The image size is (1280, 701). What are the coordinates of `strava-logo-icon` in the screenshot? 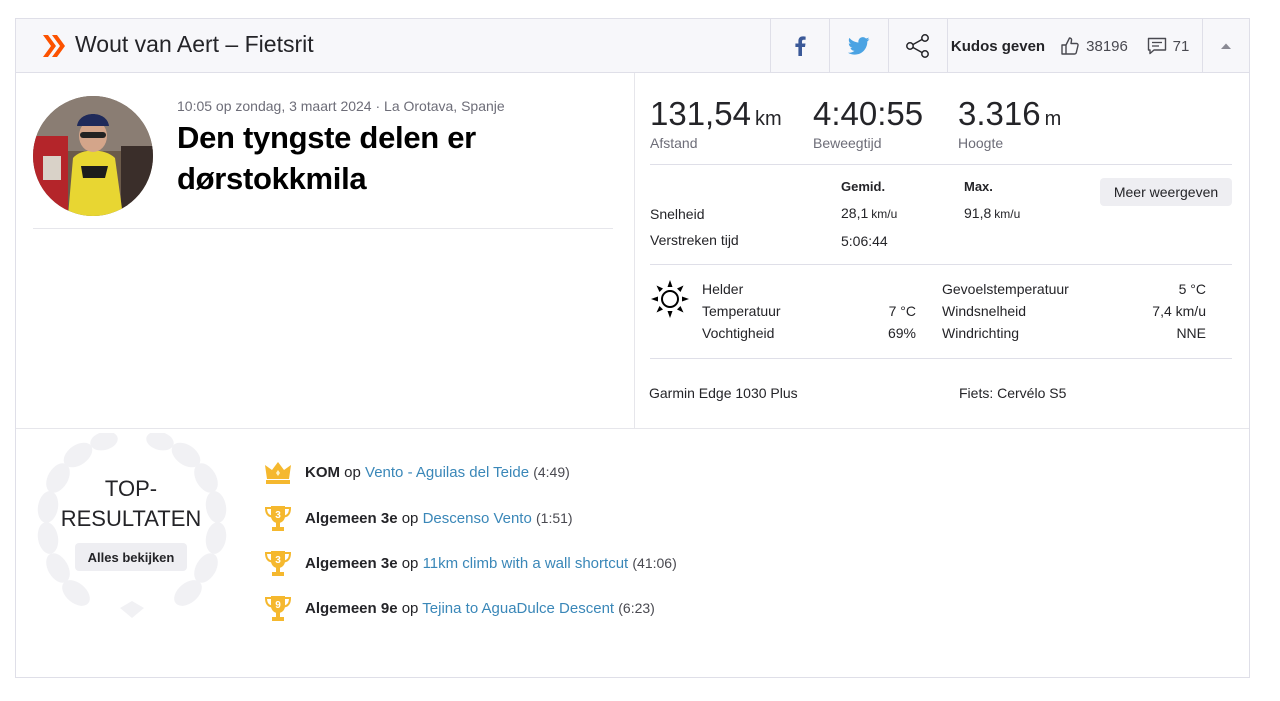 It's located at (54, 46).